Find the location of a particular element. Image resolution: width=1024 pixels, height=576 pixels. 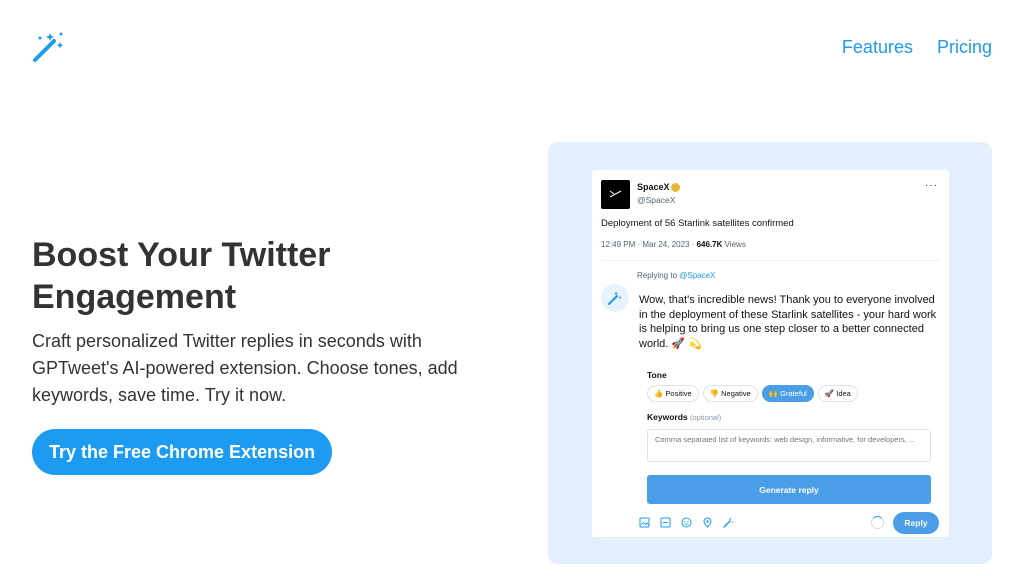

tone-positive: 👍 Positive is located at coordinates (673, 393).